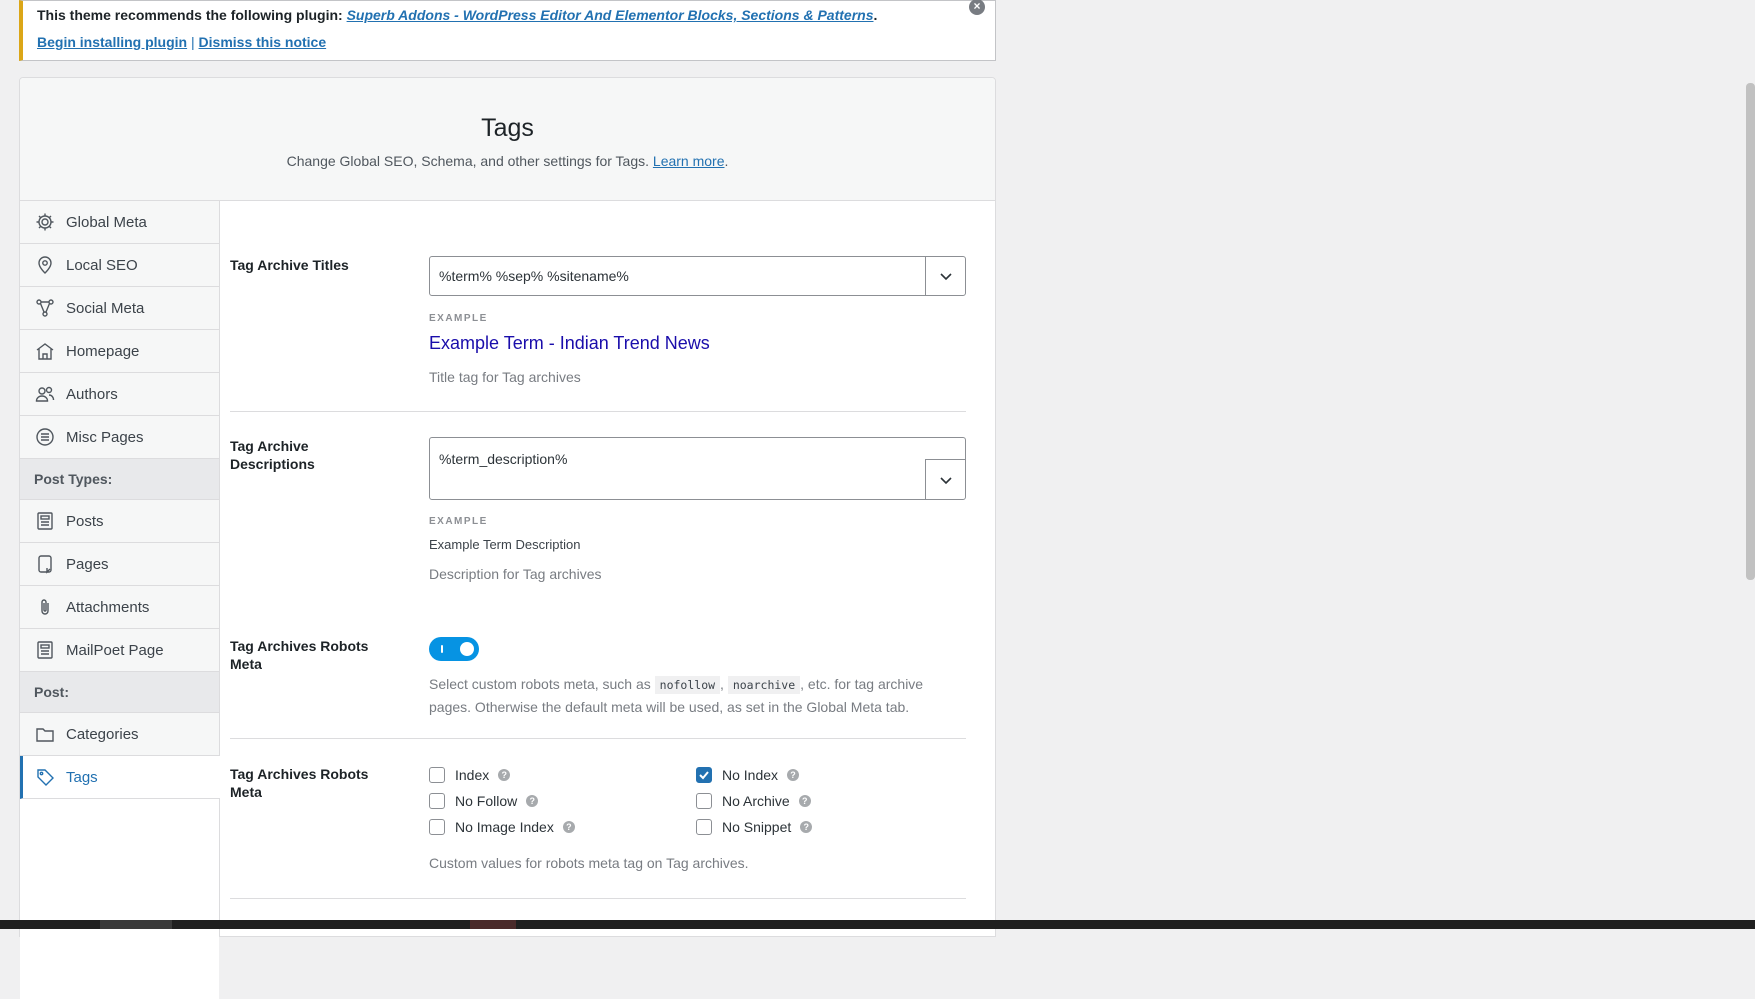  What do you see at coordinates (45, 437) in the screenshot?
I see `list-circle-icon` at bounding box center [45, 437].